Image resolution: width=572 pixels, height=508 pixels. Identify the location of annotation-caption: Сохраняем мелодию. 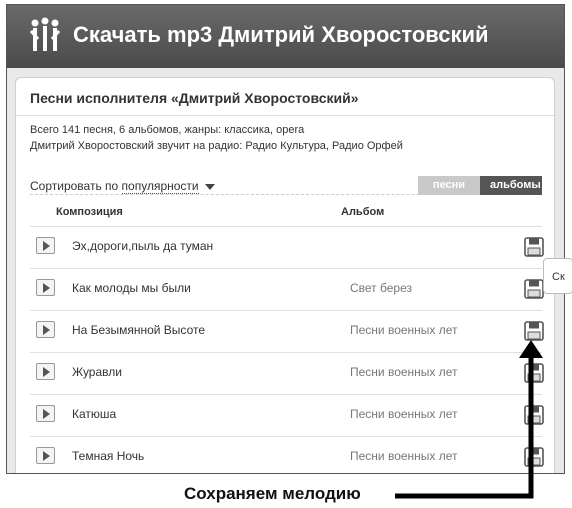
(272, 493).